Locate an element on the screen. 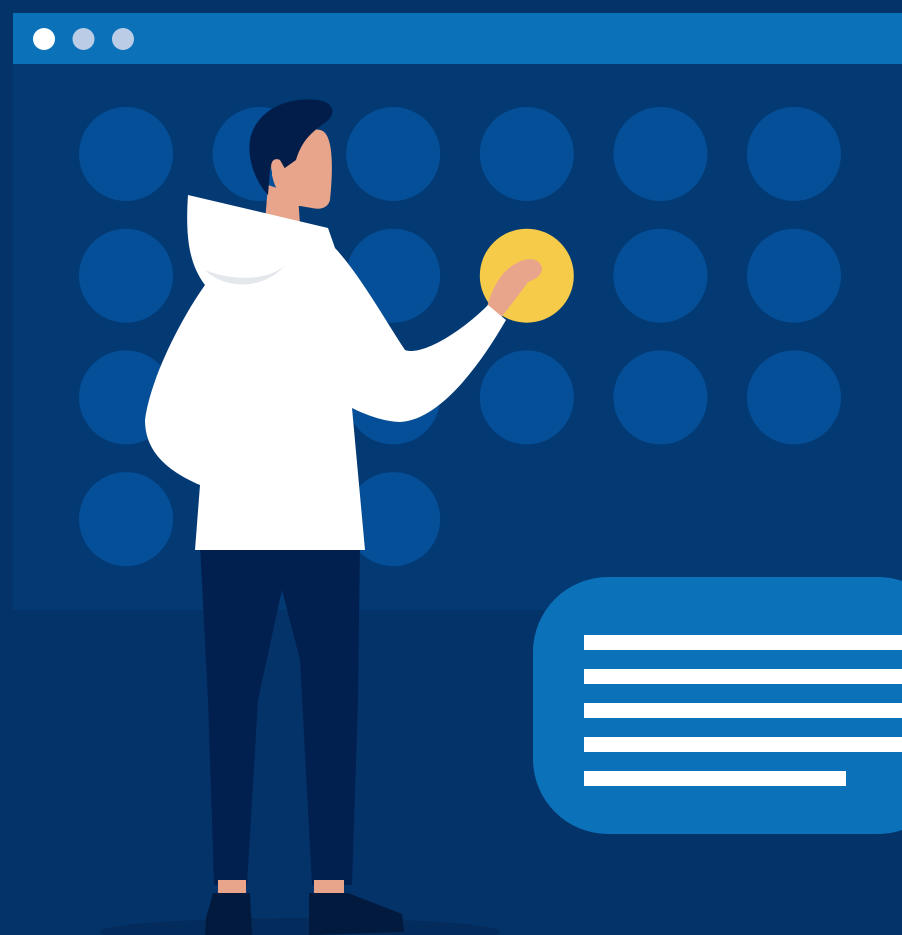 This screenshot has width=902, height=935. right-ankle is located at coordinates (329, 887).